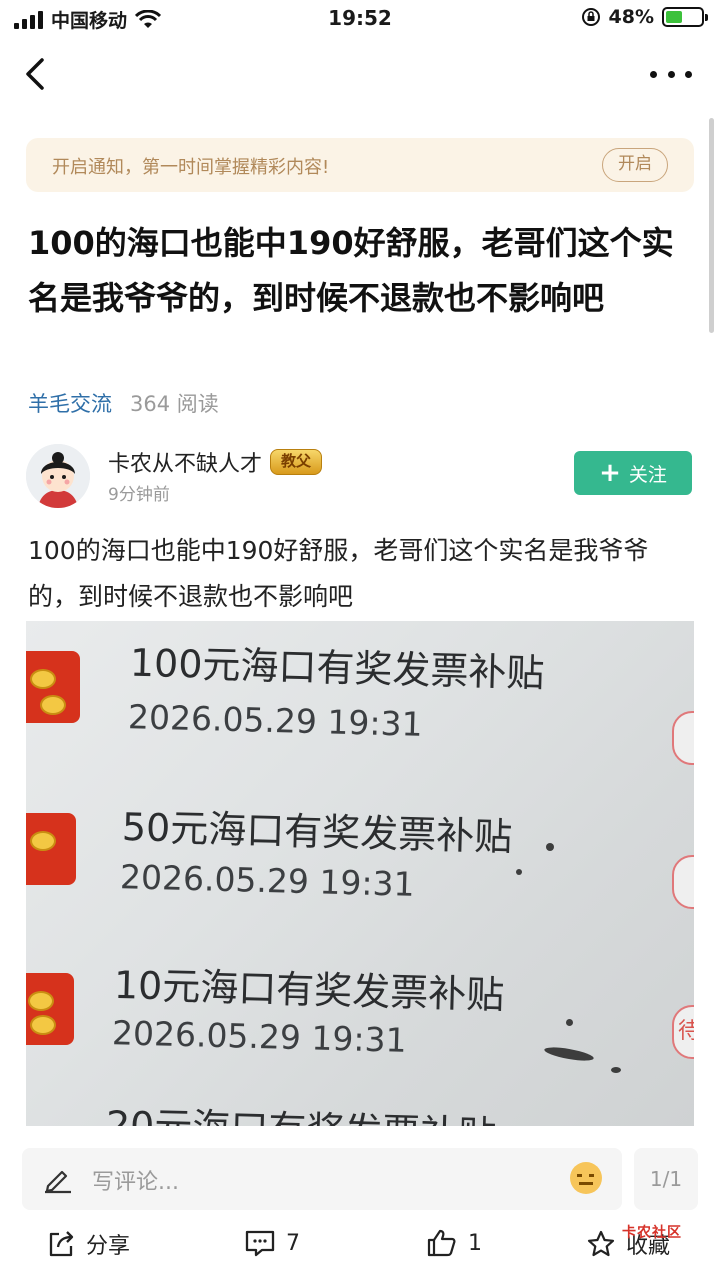 The width and height of the screenshot is (720, 1280). I want to click on post-title: 100的海口也能中190好舒服，老哥们这个实名是我爷爷的，到时候不退款也不影响吧, so click(351, 270).